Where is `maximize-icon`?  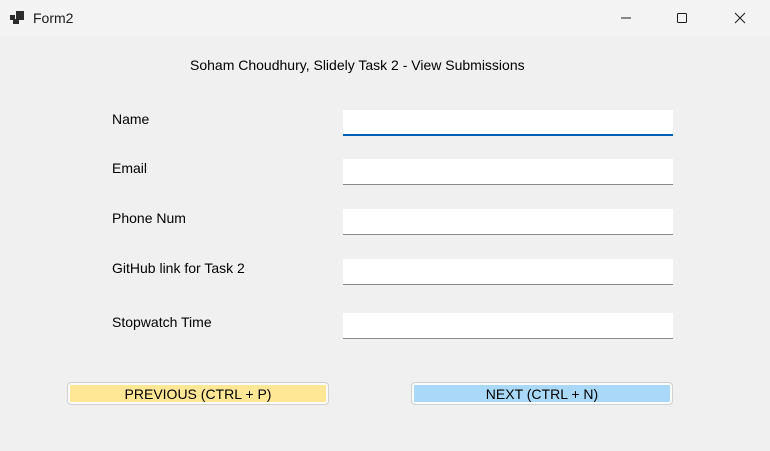
maximize-icon is located at coordinates (682, 18).